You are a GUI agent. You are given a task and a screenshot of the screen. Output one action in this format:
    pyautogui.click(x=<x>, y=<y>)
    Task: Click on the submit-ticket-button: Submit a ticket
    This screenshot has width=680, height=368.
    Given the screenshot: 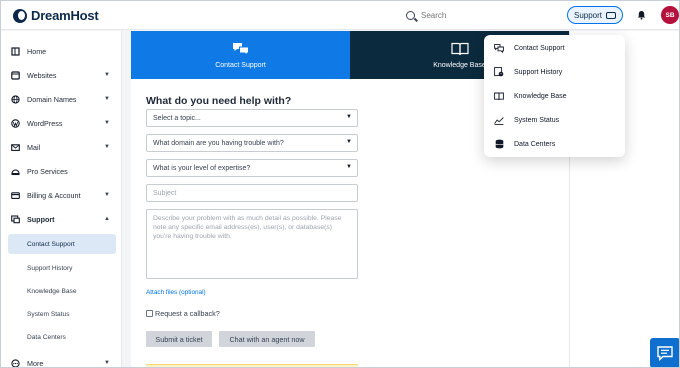 What is the action you would take?
    pyautogui.click(x=179, y=339)
    